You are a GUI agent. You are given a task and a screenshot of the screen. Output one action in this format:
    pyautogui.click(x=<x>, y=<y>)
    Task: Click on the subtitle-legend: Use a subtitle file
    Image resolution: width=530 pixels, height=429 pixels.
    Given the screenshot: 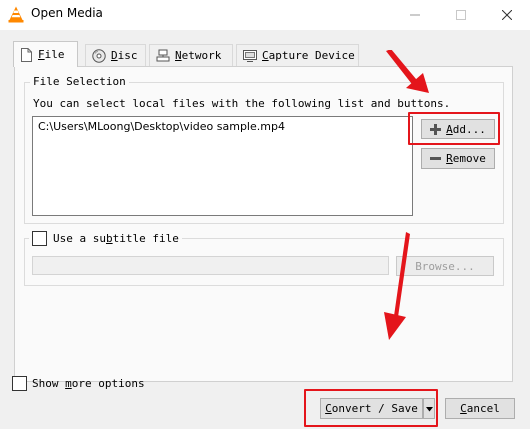 What is the action you would take?
    pyautogui.click(x=105, y=238)
    